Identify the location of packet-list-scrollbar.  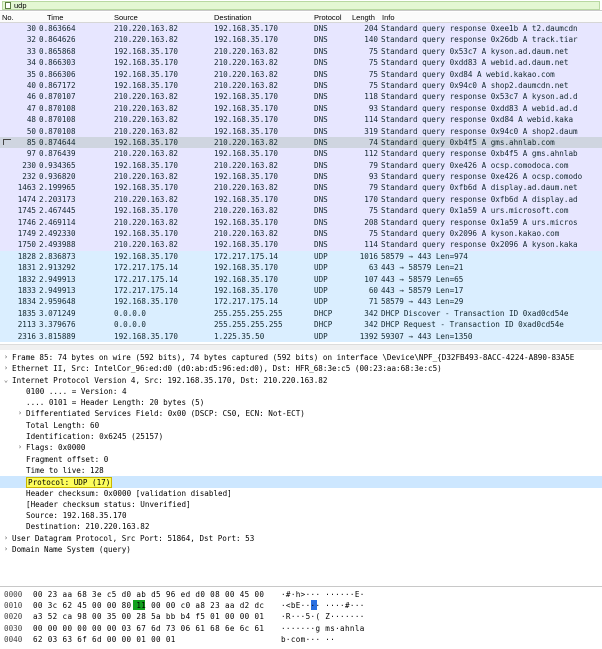
(301, 347).